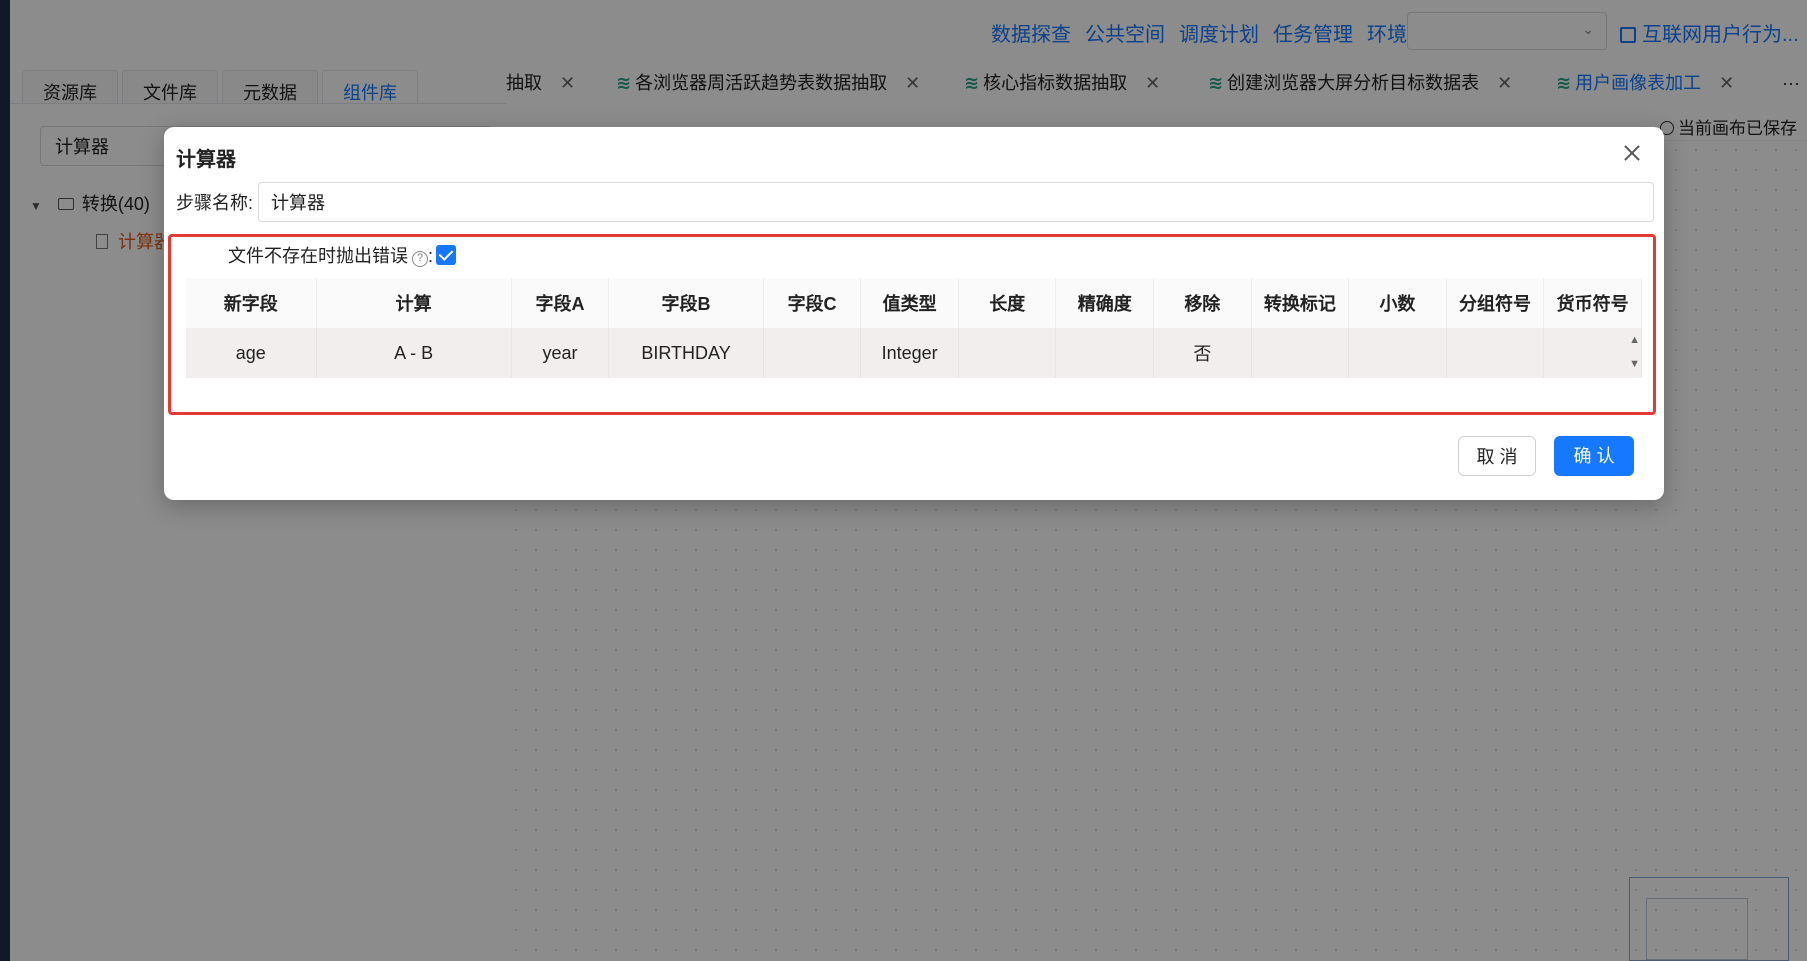 This screenshot has height=961, width=1807. Describe the element at coordinates (414, 303) in the screenshot. I see `col-header: 计算` at that location.